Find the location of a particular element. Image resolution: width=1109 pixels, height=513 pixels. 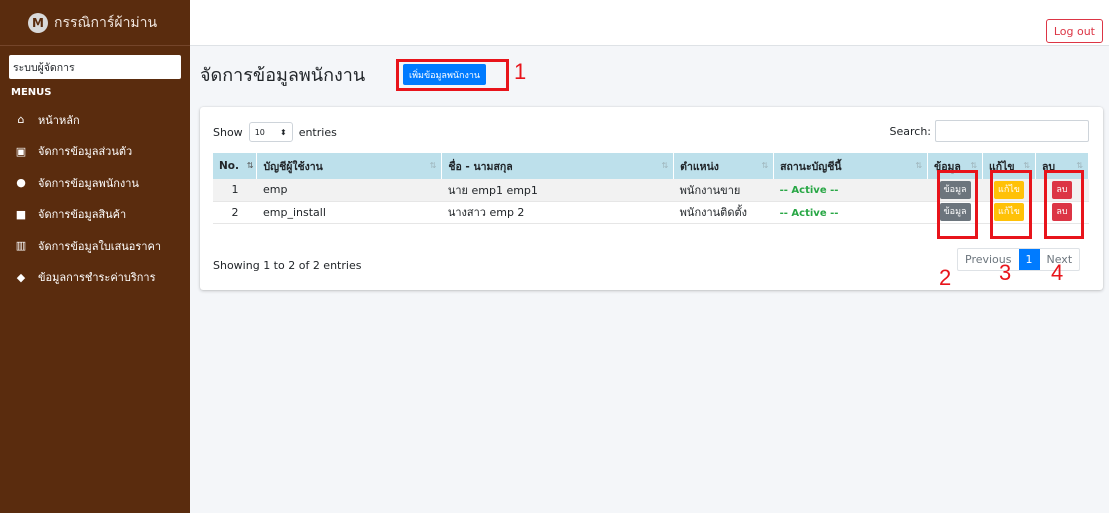

product-icon: ■ is located at coordinates (21, 214).